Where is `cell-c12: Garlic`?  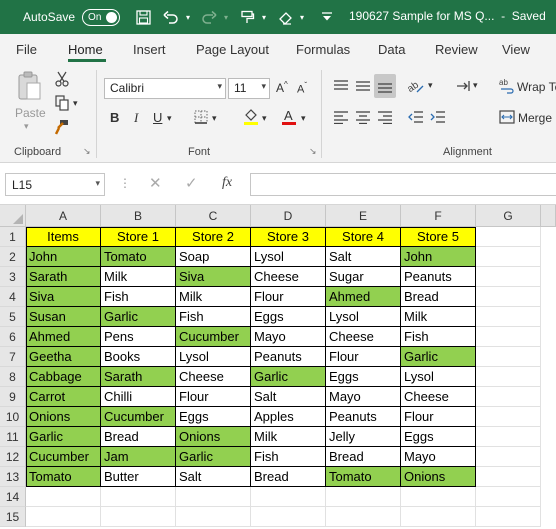
cell-c12: Garlic is located at coordinates (213, 457).